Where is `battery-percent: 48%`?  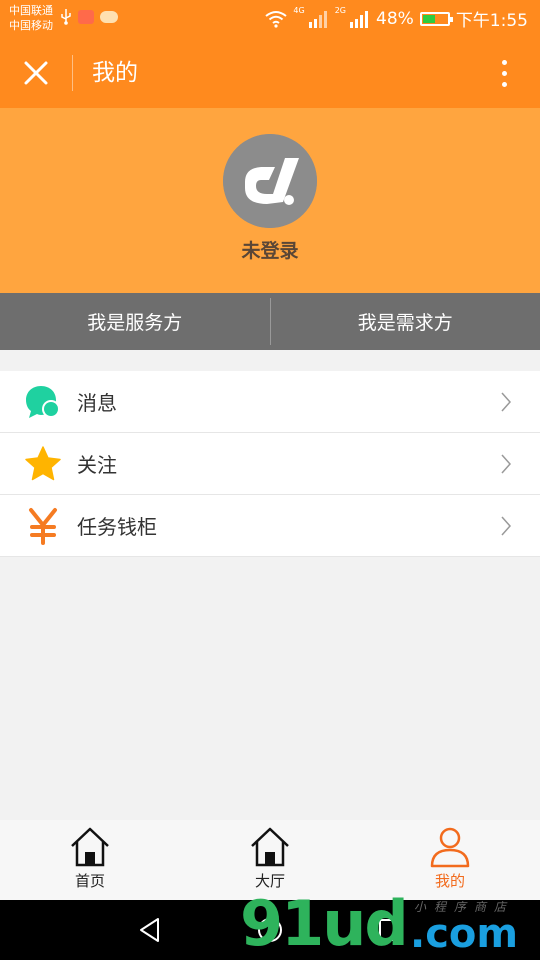
battery-percent: 48% is located at coordinates (395, 18).